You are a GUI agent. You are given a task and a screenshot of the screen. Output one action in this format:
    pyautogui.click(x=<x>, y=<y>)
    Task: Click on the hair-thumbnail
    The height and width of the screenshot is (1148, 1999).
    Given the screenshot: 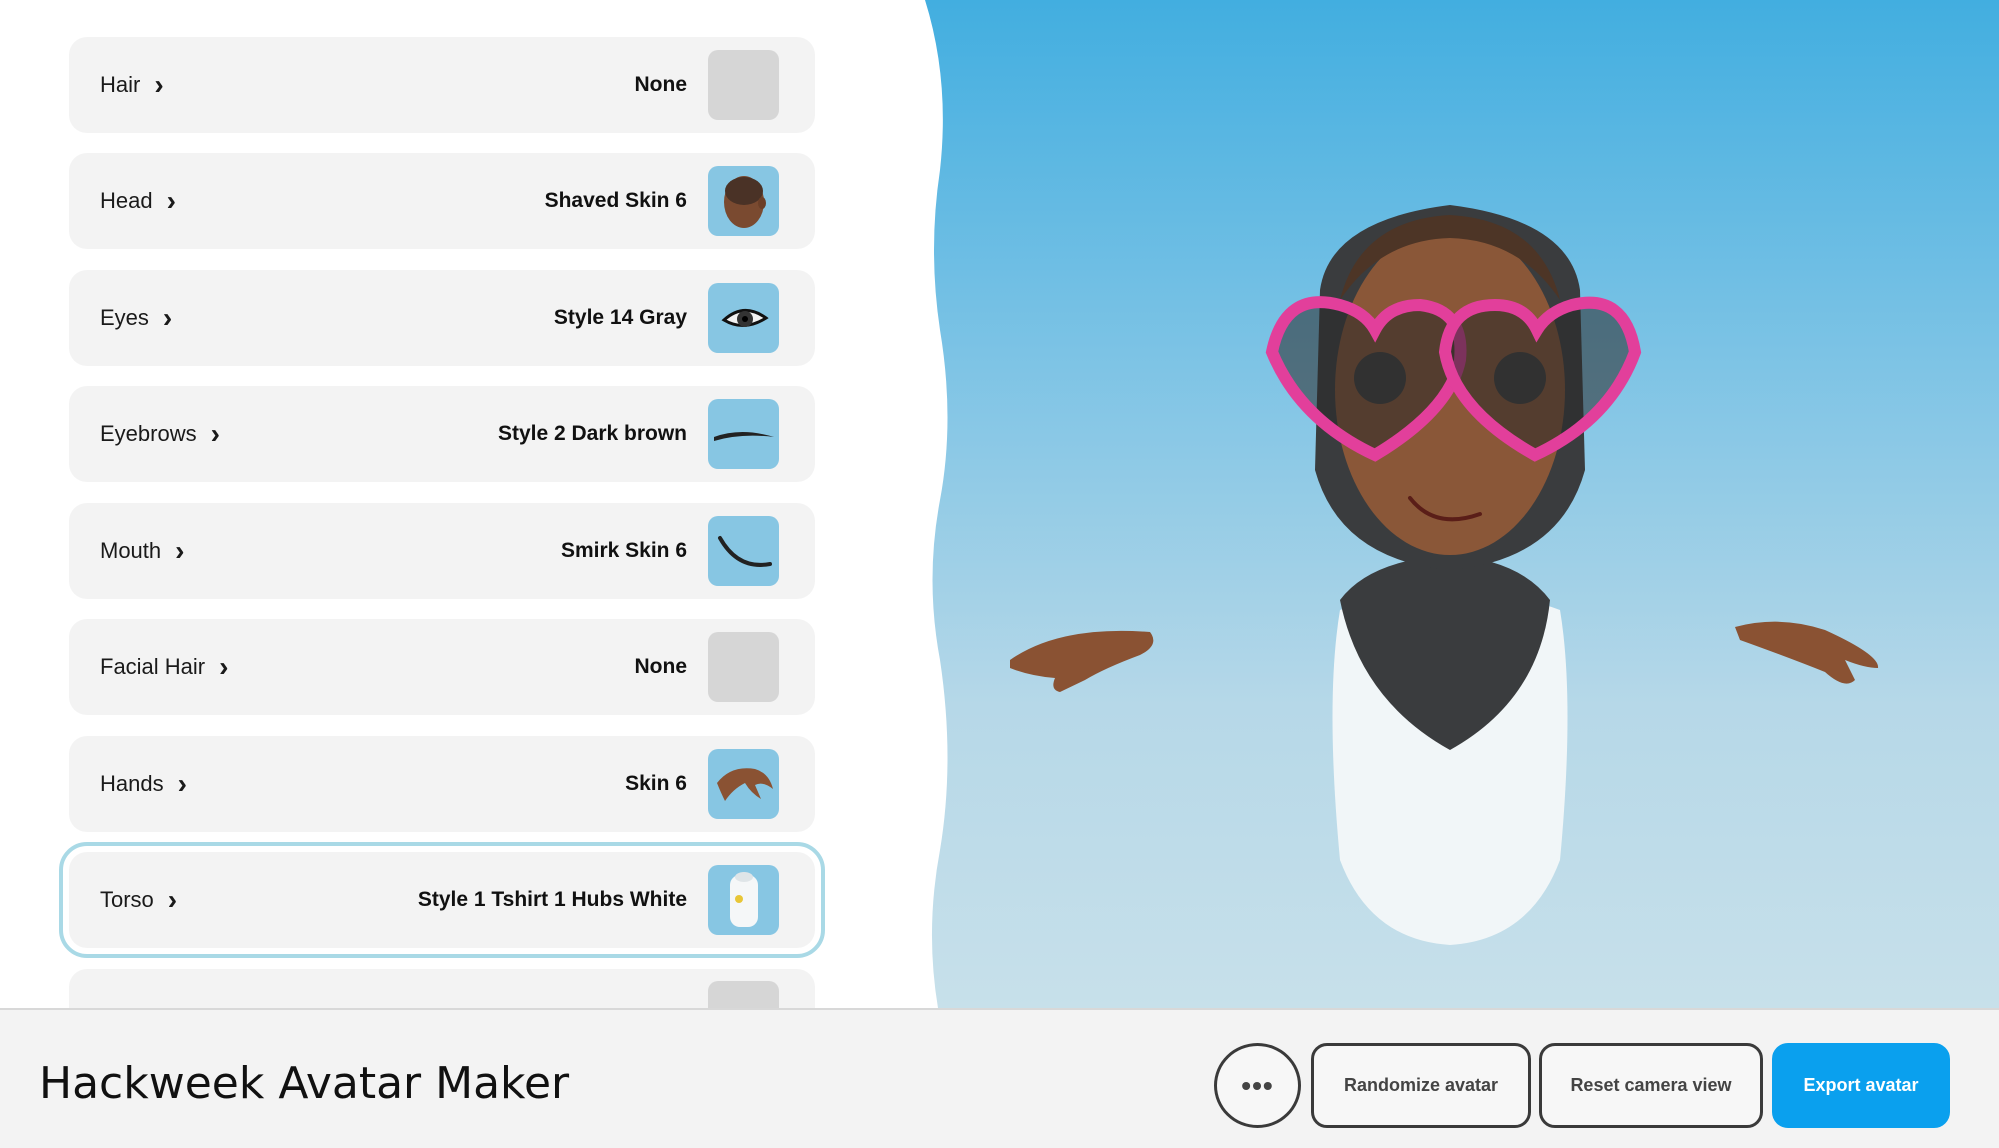 What is the action you would take?
    pyautogui.click(x=743, y=85)
    